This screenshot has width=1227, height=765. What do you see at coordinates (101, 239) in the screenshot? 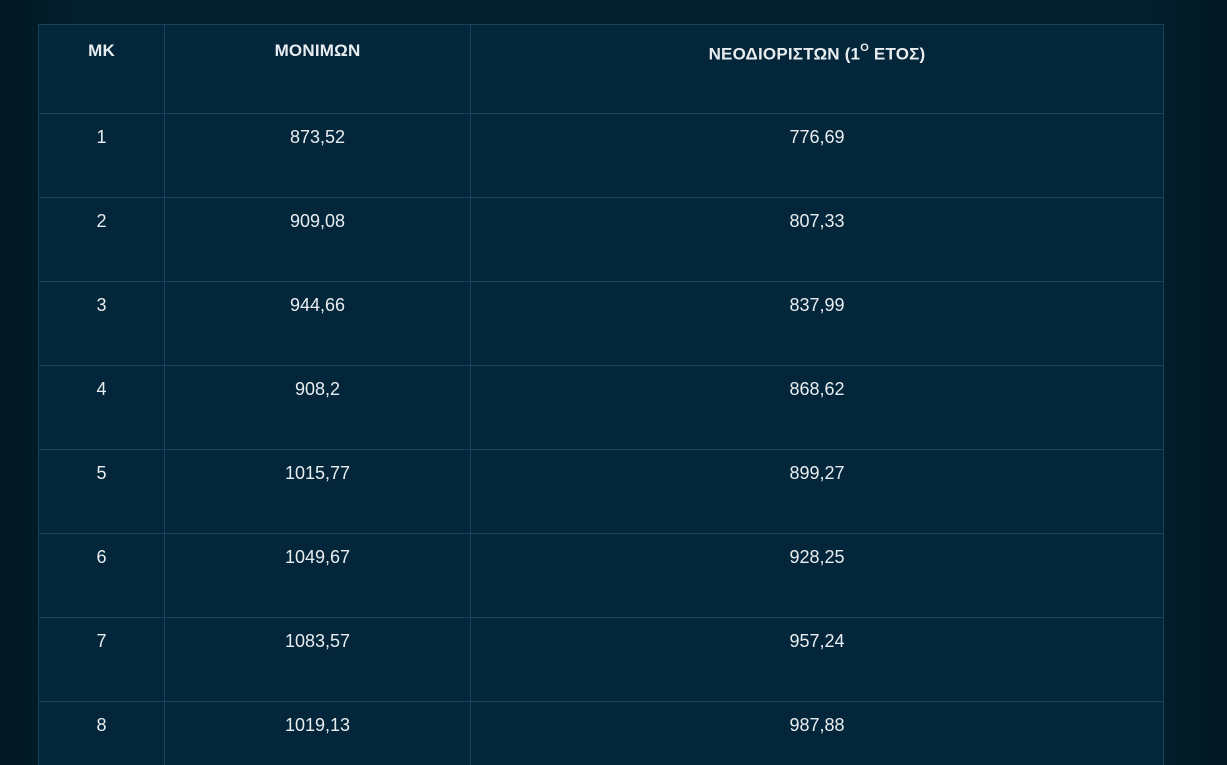
I see `cell-mk: 2` at bounding box center [101, 239].